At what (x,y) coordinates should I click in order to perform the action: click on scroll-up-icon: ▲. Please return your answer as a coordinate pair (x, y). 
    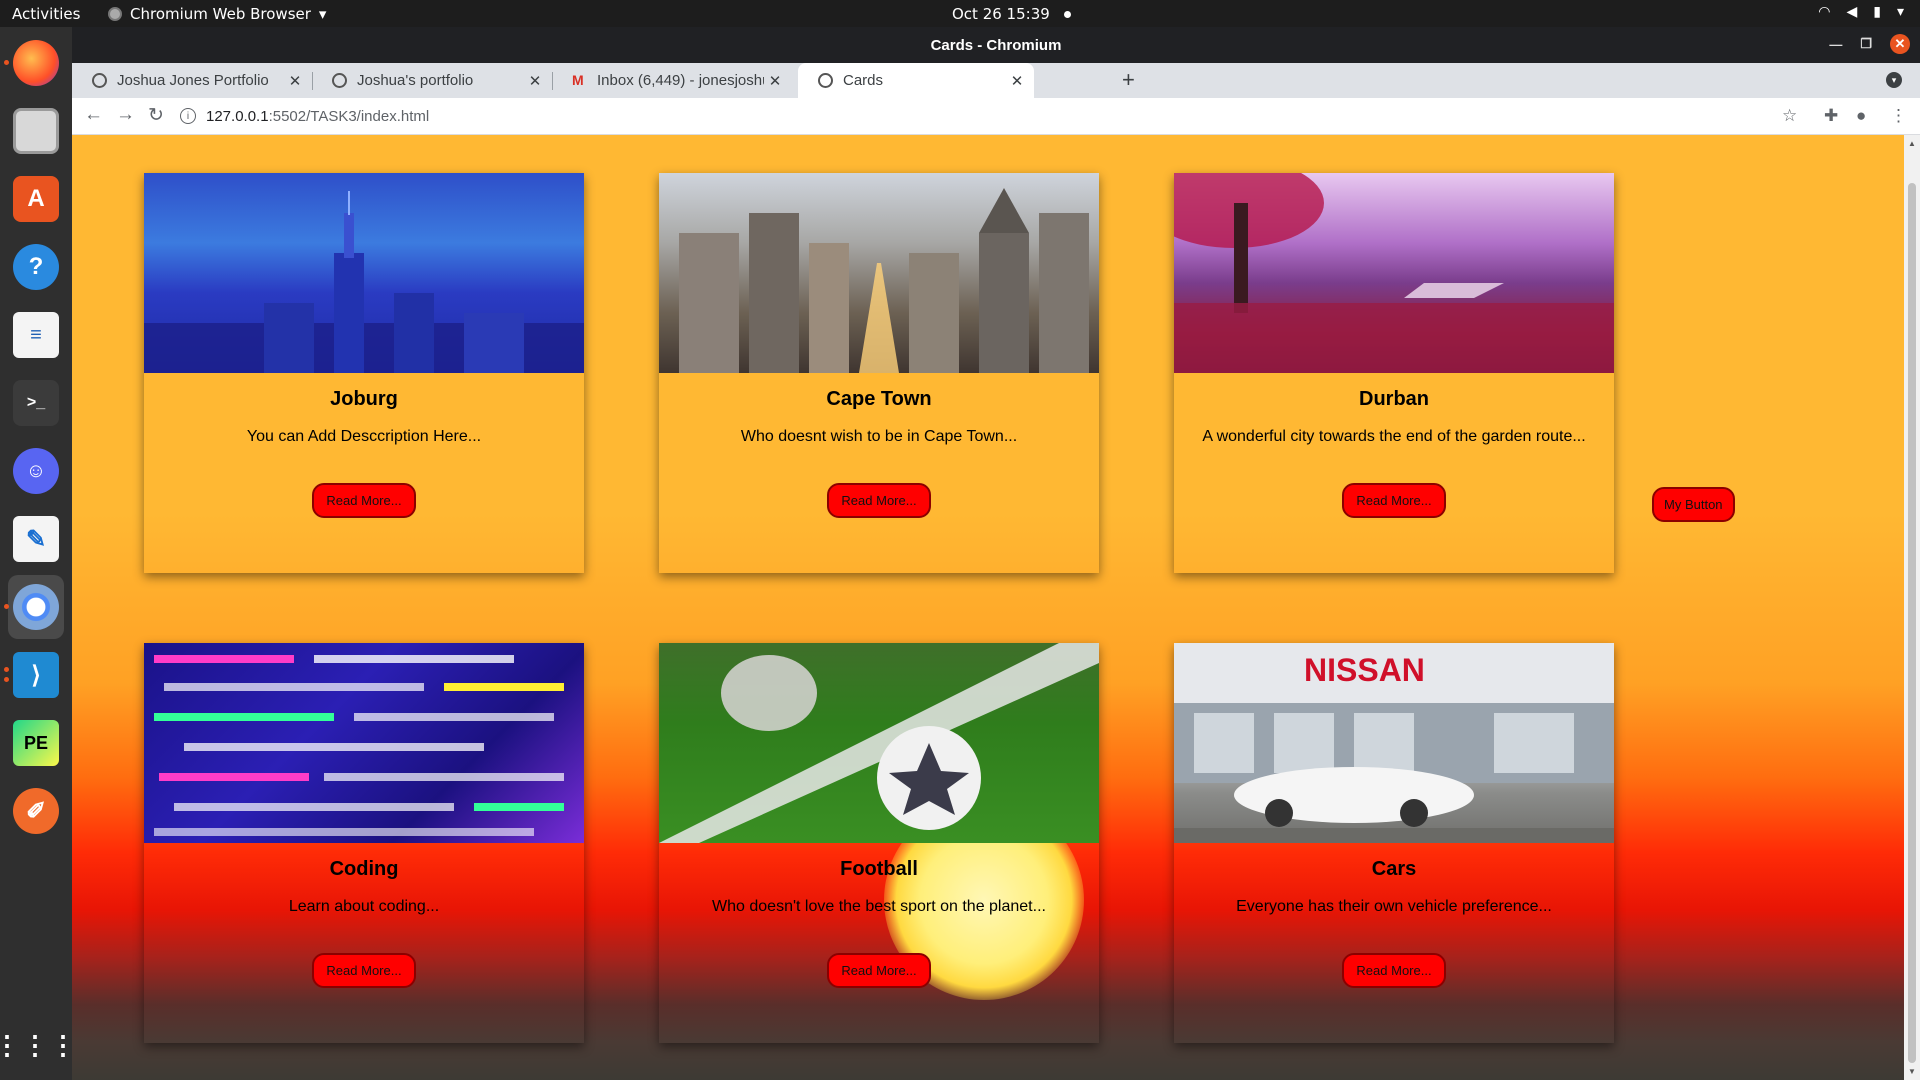
    Looking at the image, I should click on (1912, 143).